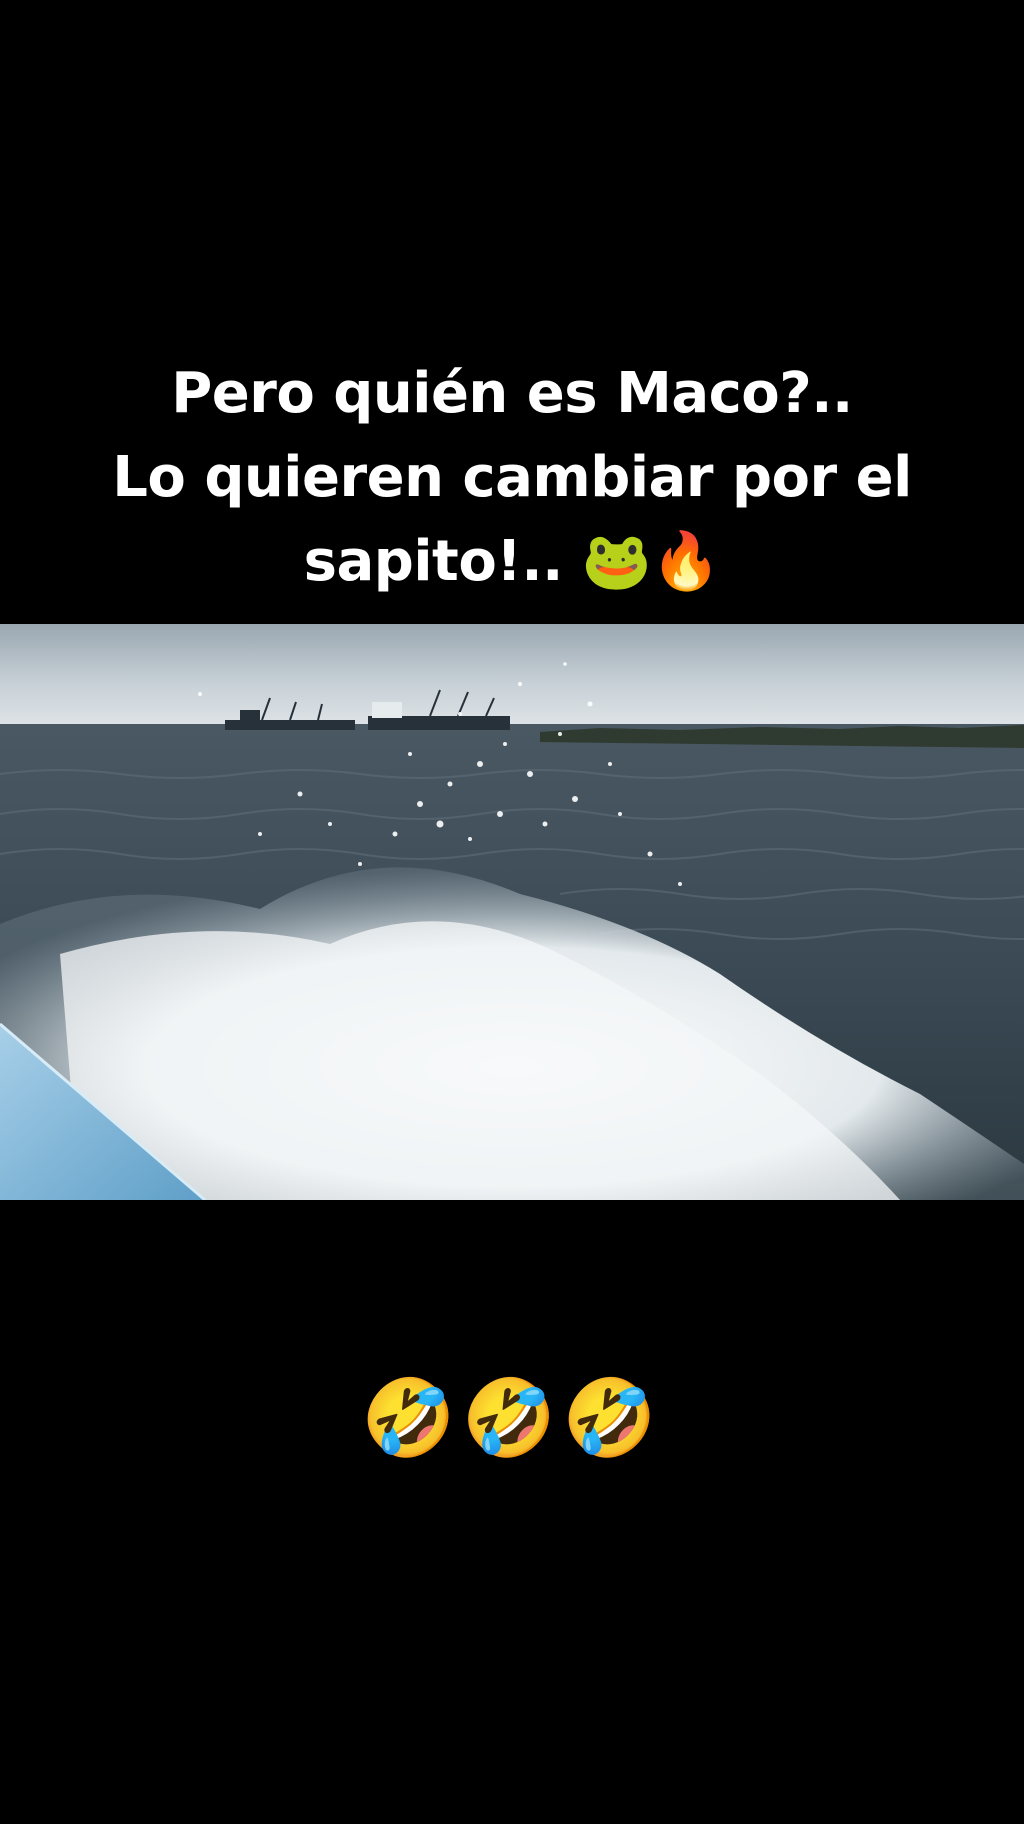  I want to click on caption-line-1: Pero quién es Maco?.., so click(512, 393).